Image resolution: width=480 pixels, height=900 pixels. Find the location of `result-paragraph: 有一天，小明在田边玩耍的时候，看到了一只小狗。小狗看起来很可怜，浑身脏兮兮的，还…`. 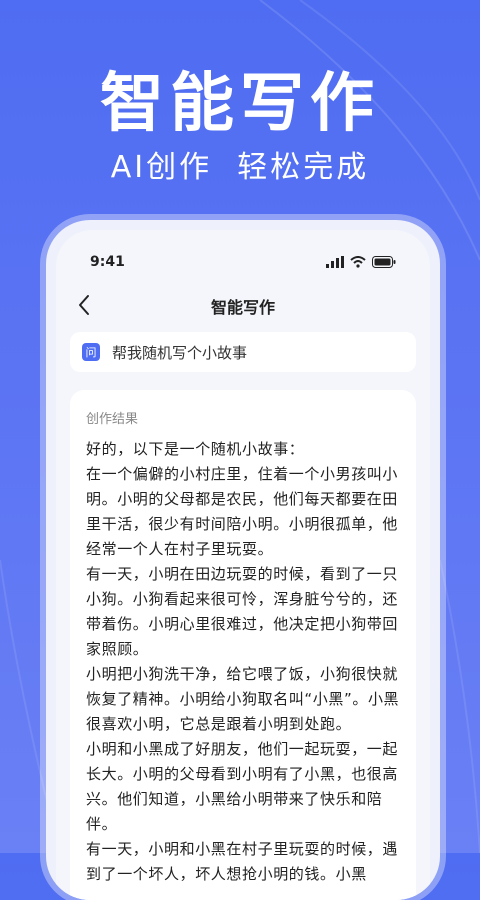

result-paragraph: 有一天，小明在田边玩耍的时候，看到了一只小狗。小狗看起来很可怜，浑身脏兮兮的，还… is located at coordinates (242, 611).